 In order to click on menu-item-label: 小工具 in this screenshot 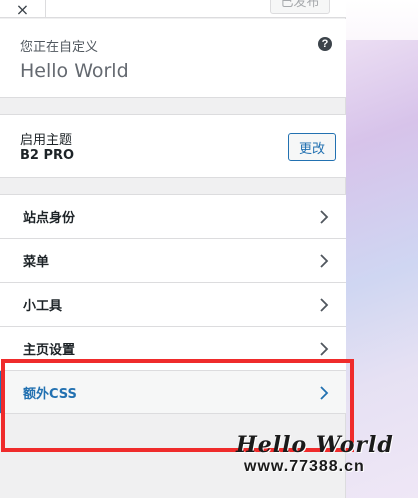, I will do `click(43, 306)`.